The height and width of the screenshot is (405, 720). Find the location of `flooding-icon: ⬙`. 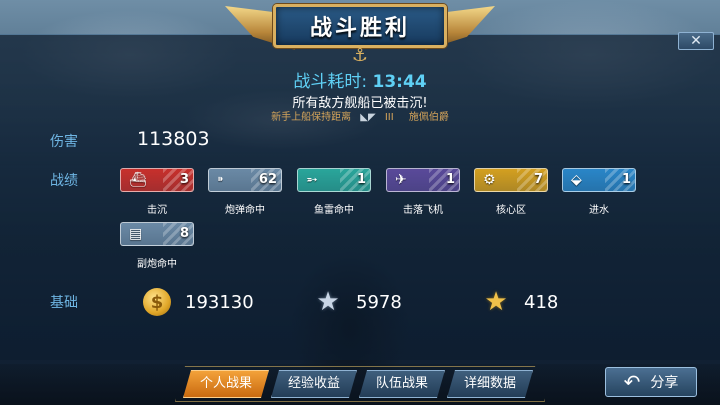

flooding-icon: ⬙ is located at coordinates (576, 180).